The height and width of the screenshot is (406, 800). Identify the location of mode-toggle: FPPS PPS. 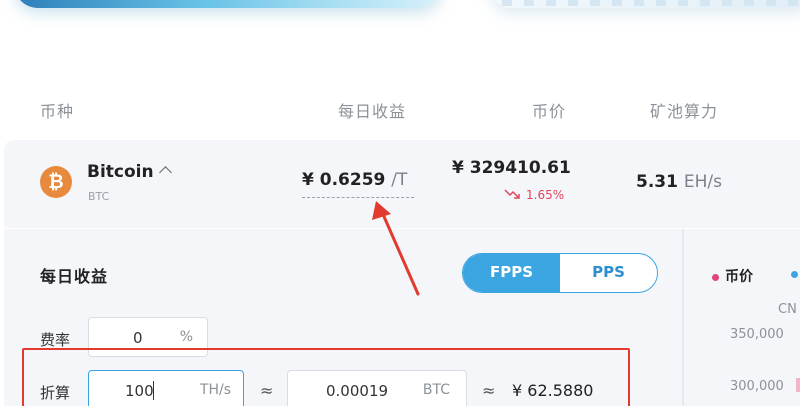
(560, 273).